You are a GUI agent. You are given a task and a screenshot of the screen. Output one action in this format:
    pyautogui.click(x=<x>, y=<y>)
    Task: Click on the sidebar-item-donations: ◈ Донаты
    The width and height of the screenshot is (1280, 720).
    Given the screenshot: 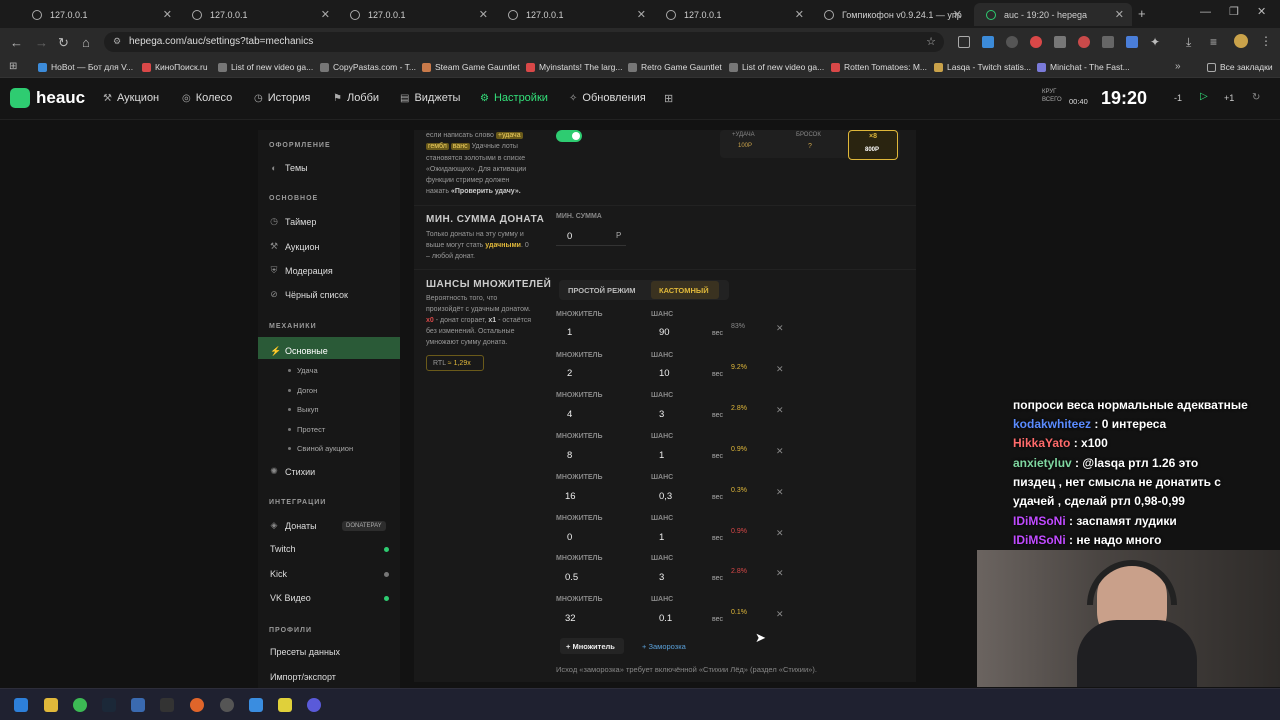 What is the action you would take?
    pyautogui.click(x=293, y=525)
    